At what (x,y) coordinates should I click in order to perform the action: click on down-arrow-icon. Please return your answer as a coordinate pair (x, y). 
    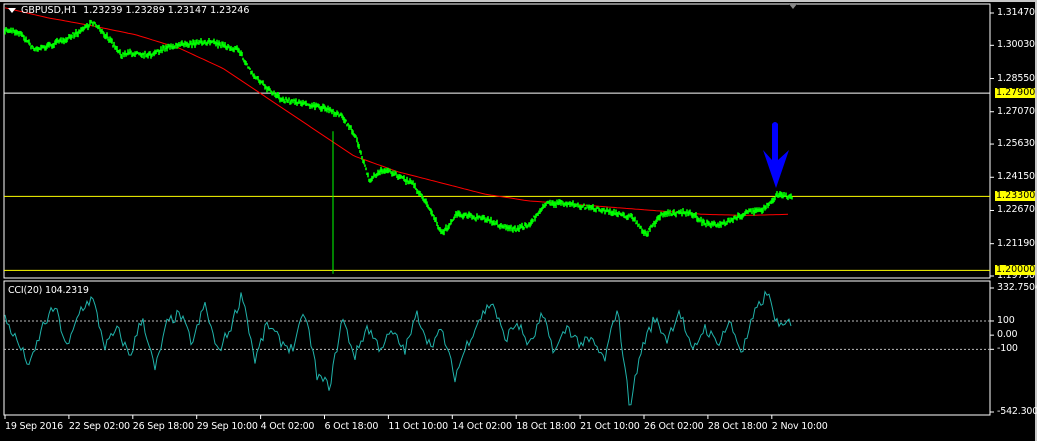
    Looking at the image, I should click on (776, 155).